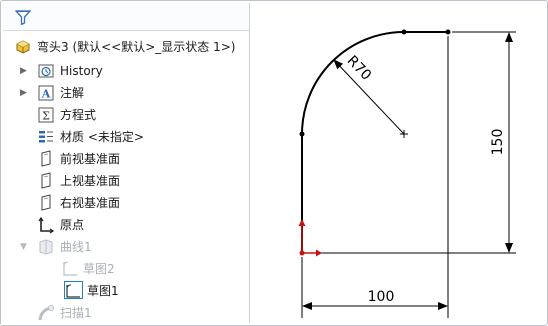 The height and width of the screenshot is (326, 548). Describe the element at coordinates (81, 71) in the screenshot. I see `history-label: History` at that location.